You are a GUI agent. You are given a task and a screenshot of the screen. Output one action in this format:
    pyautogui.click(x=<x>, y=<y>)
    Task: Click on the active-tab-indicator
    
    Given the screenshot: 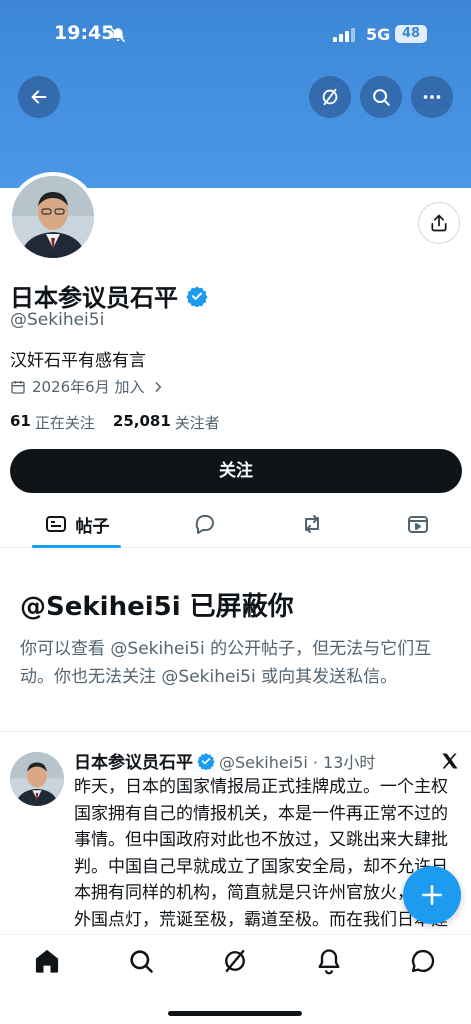 What is the action you would take?
    pyautogui.click(x=76, y=546)
    